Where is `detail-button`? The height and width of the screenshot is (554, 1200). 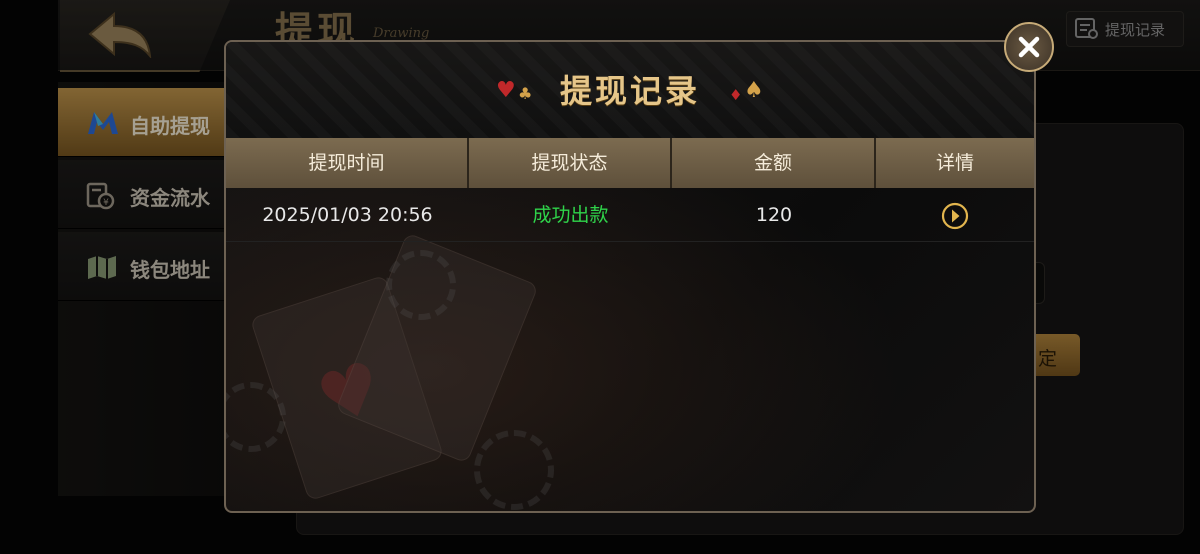
detail-button is located at coordinates (955, 215).